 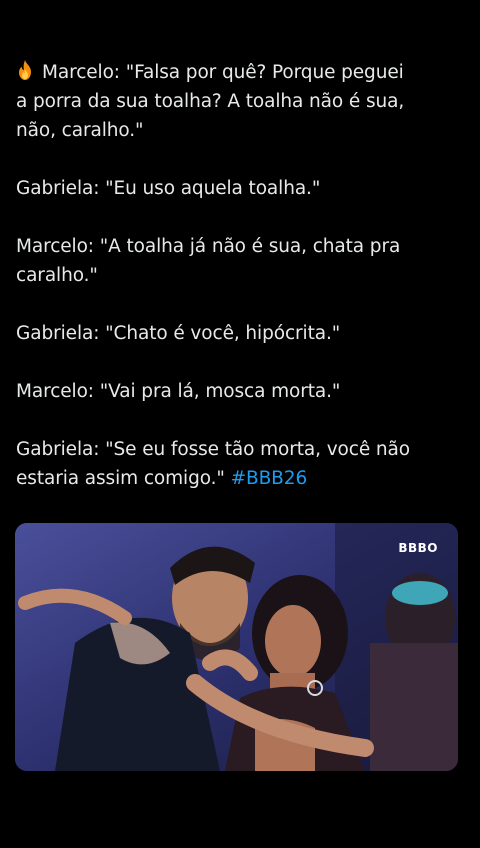 I want to click on post-line-7: Gabriela: "Chato é você, hipócrita.", so click(x=178, y=333).